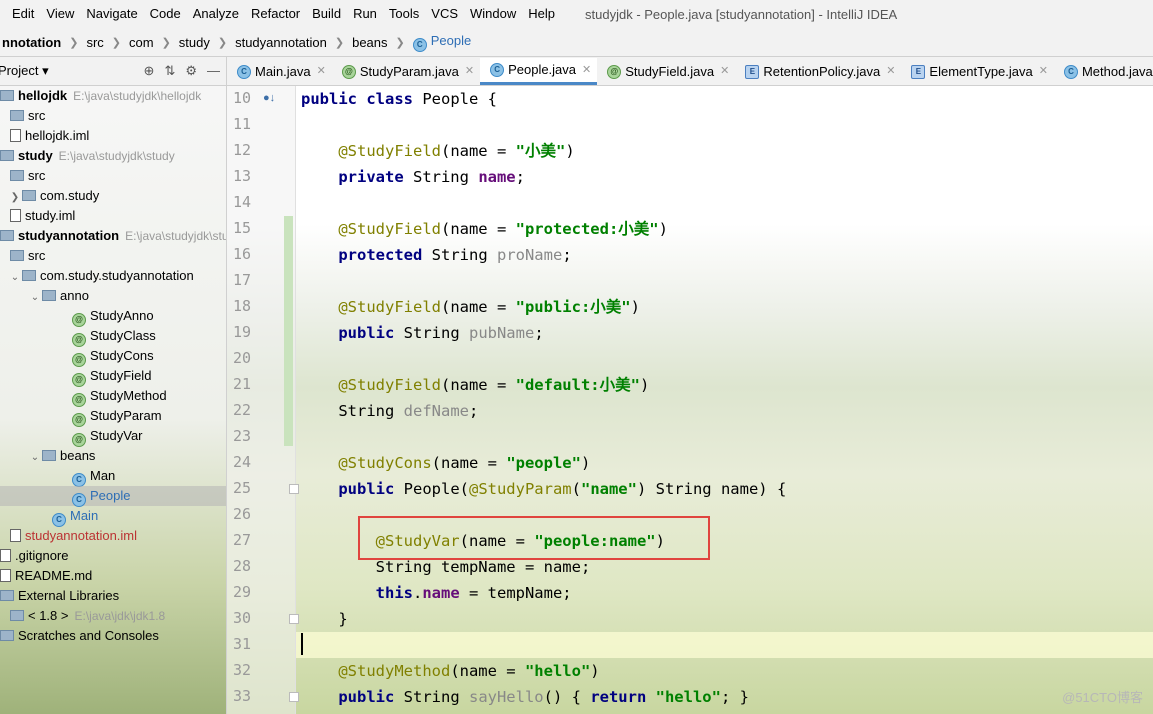 Image resolution: width=1153 pixels, height=714 pixels. Describe the element at coordinates (442, 42) in the screenshot. I see `breadcrumb-item: C People` at that location.